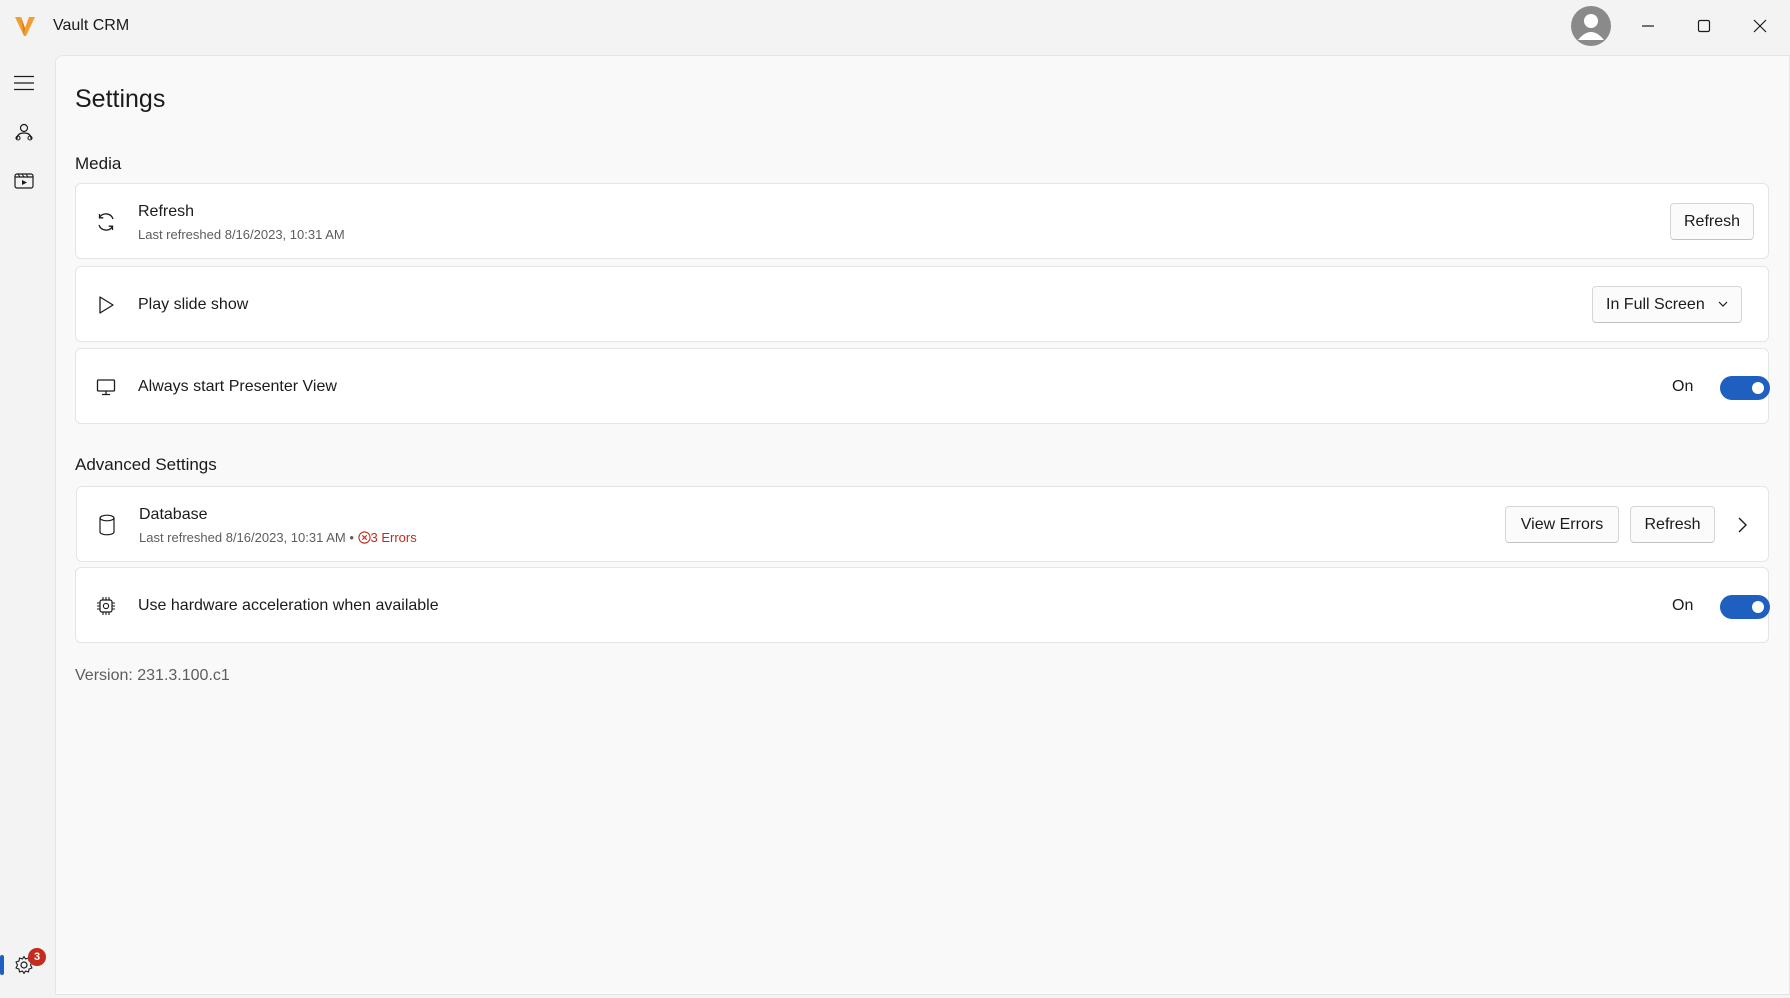  What do you see at coordinates (193, 304) in the screenshot?
I see `slideshow-title: Play slide show` at bounding box center [193, 304].